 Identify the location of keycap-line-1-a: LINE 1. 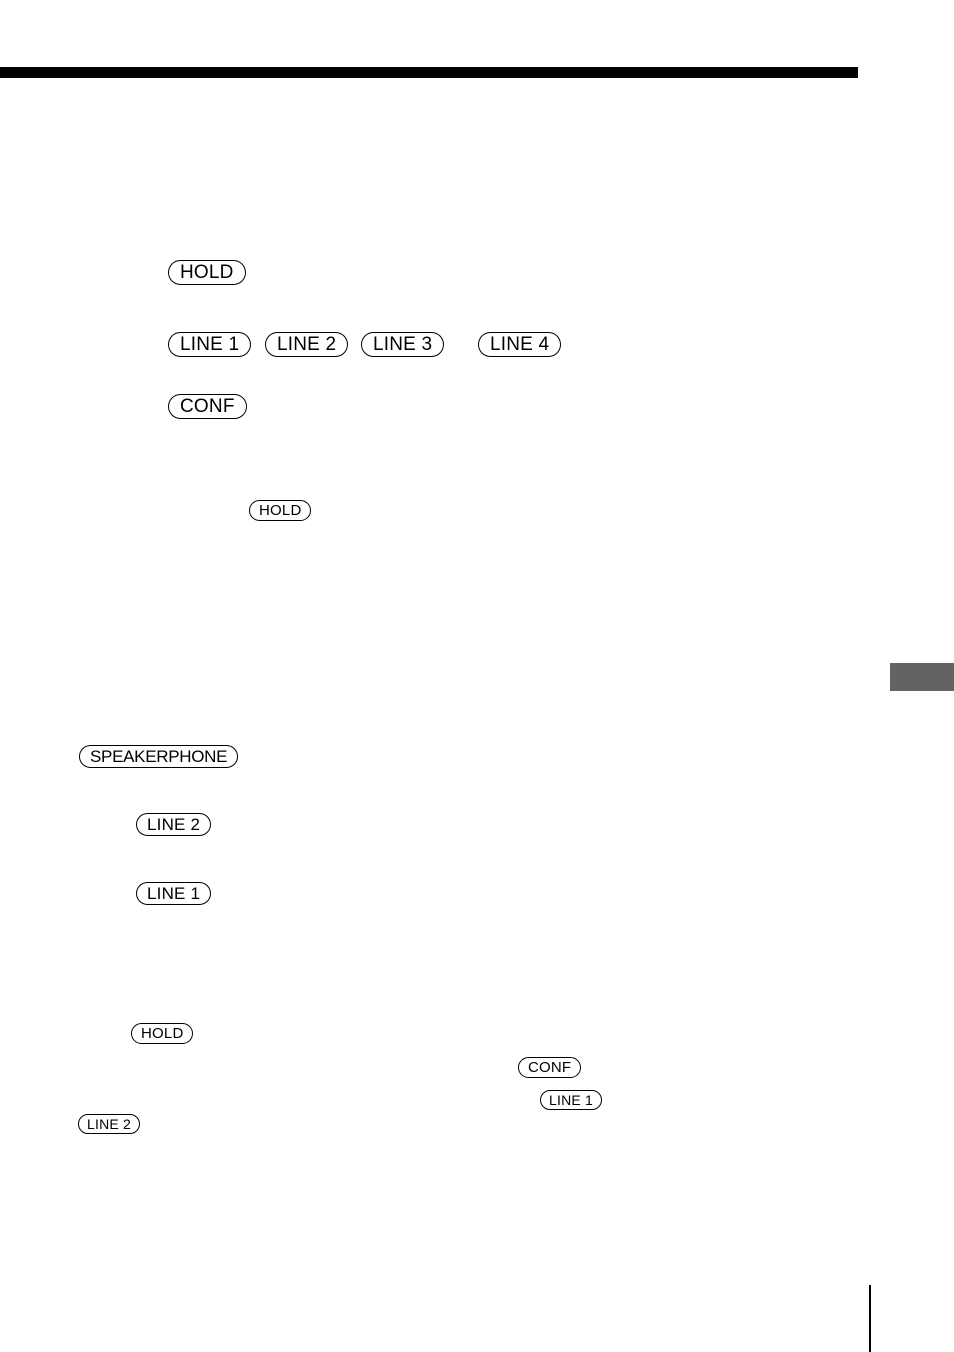
(210, 344).